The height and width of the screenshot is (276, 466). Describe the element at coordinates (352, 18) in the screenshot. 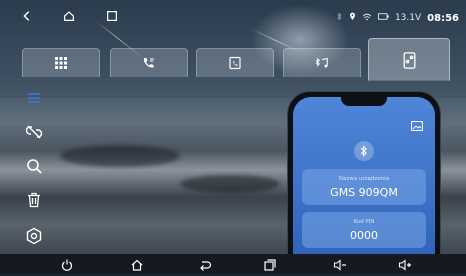

I see `location-icon` at that location.